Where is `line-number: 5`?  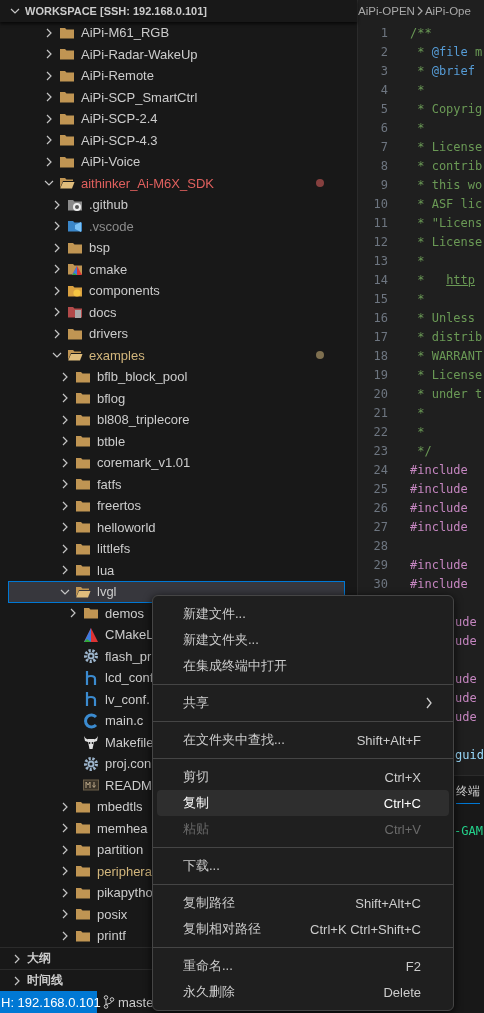 line-number: 5 is located at coordinates (383, 108).